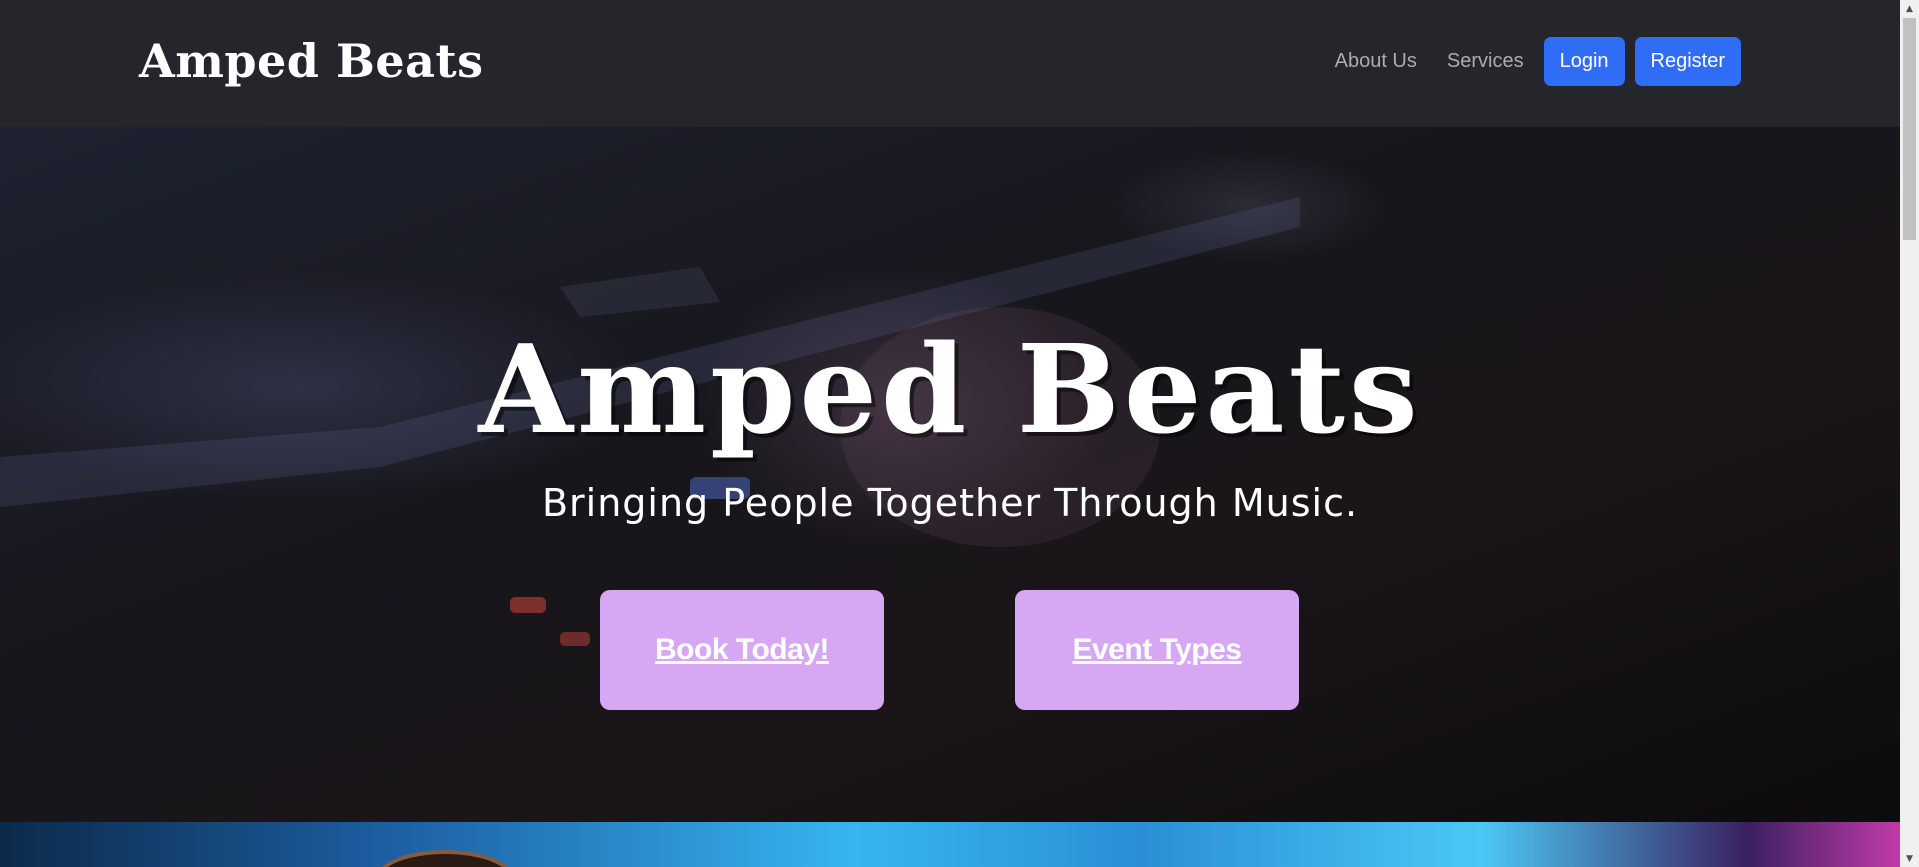 This screenshot has width=1919, height=867. What do you see at coordinates (1485, 61) in the screenshot?
I see `nav-link-services: Services` at bounding box center [1485, 61].